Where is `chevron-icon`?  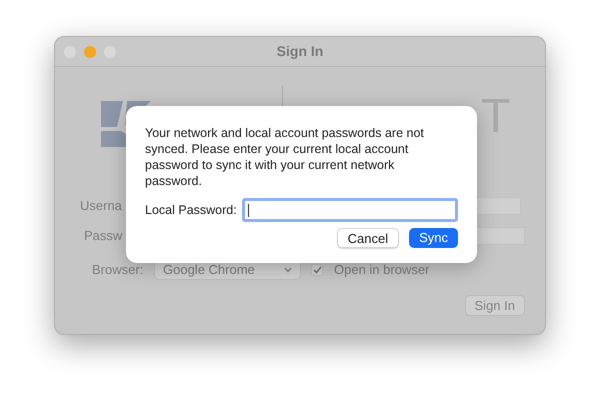 chevron-icon is located at coordinates (288, 270).